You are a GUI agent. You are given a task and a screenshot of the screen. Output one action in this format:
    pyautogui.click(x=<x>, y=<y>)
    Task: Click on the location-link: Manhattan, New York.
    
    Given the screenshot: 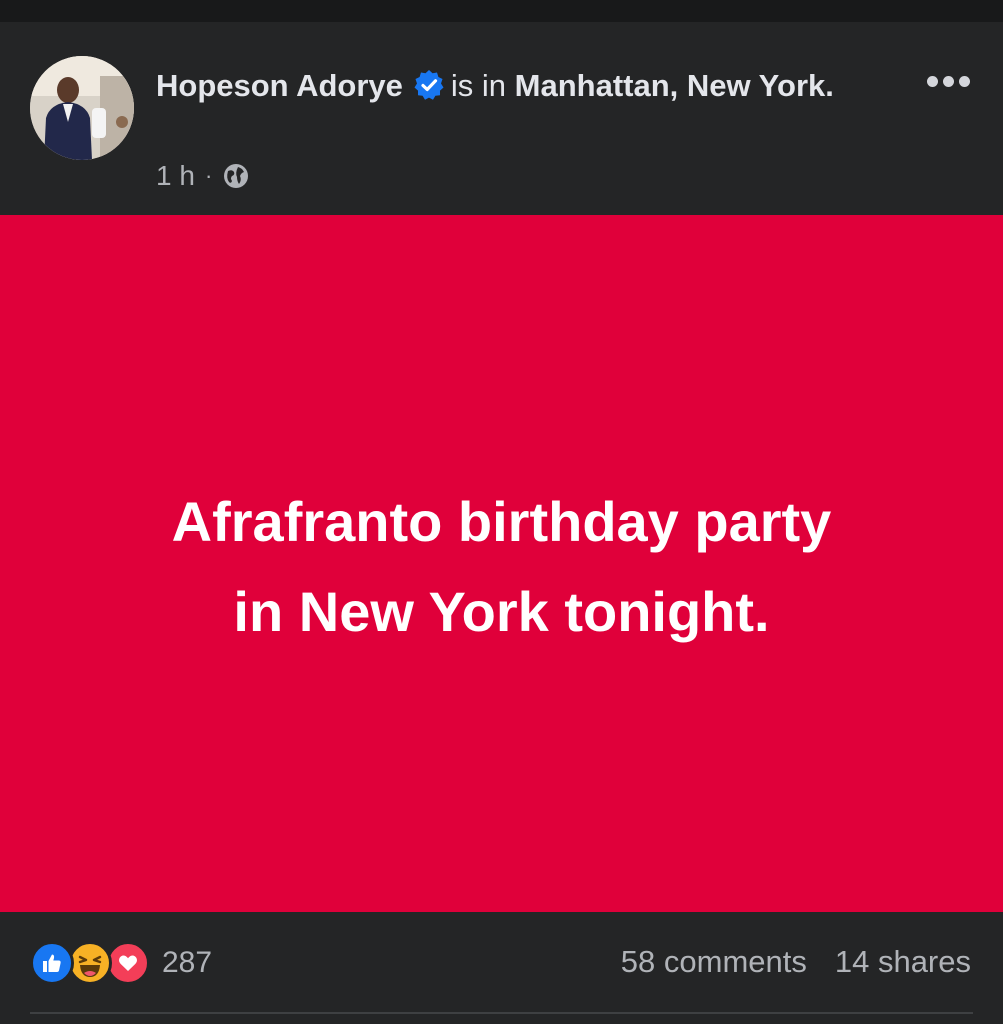 What is the action you would take?
    pyautogui.click(x=674, y=85)
    